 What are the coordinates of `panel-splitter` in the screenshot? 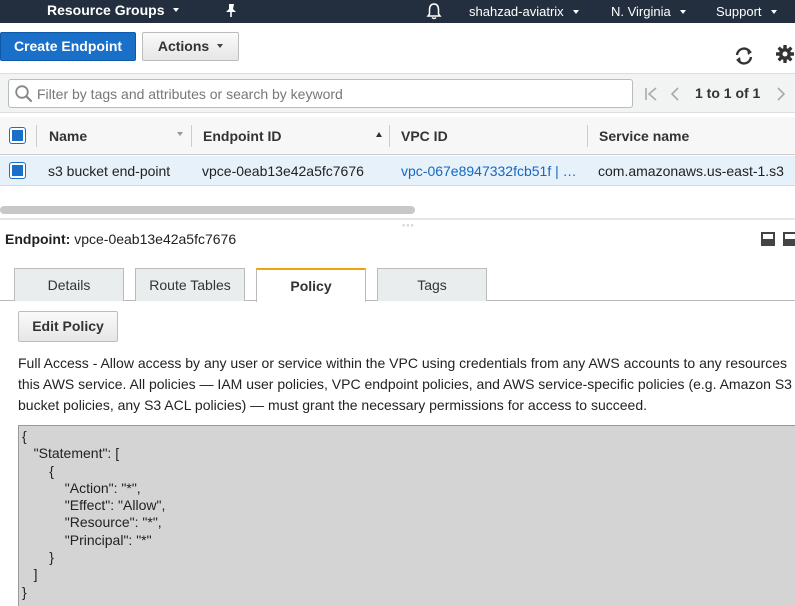 It's located at (397, 219).